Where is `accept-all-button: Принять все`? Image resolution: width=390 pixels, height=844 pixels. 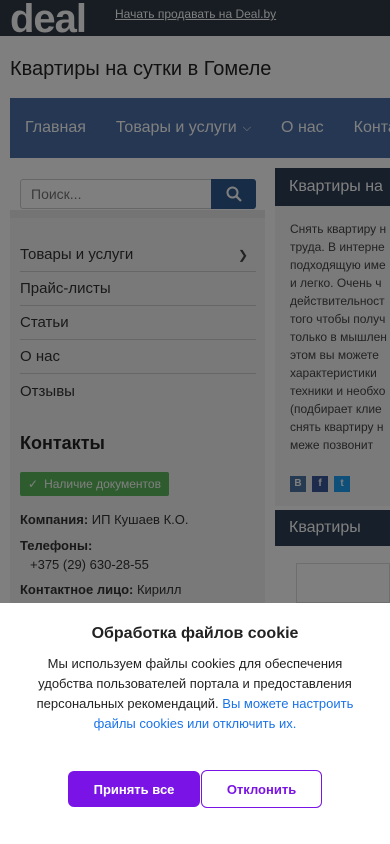
accept-all-button: Принять все is located at coordinates (134, 789).